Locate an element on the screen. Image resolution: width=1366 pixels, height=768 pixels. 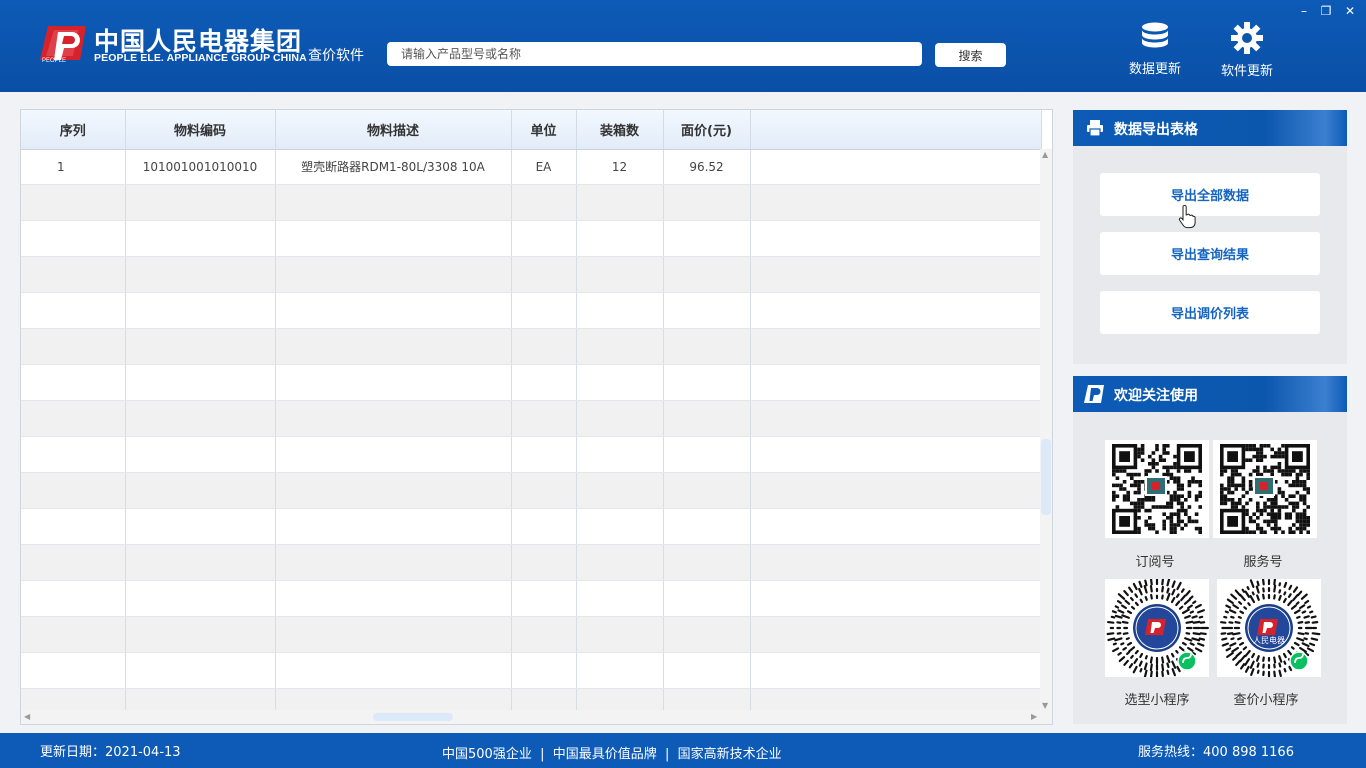
scroll-left-icon: ◀ is located at coordinates (27, 716).